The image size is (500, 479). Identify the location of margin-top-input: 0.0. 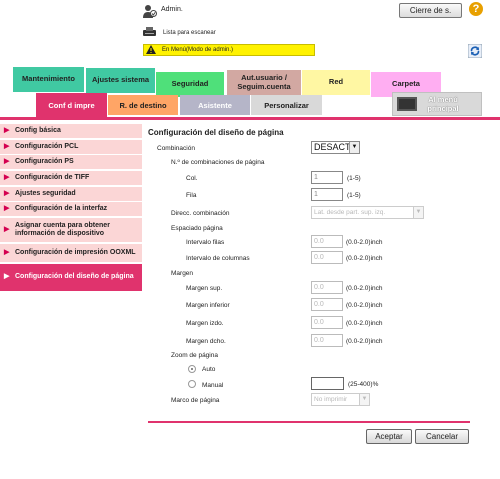
(327, 287).